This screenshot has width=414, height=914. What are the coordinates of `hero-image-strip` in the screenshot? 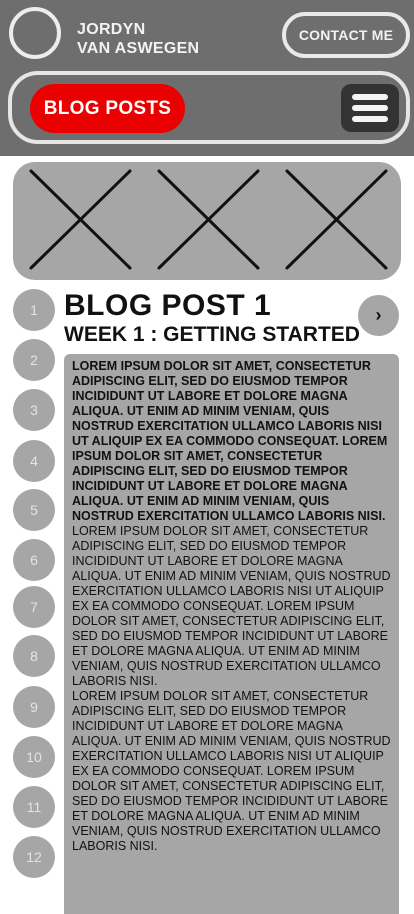 It's located at (207, 221).